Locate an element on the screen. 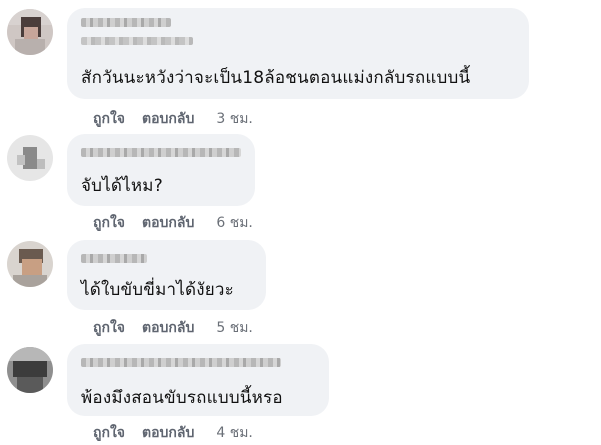 Image resolution: width=601 pixels, height=445 pixels. comment-actions: ถูกใจ ตอบกลับ 6 ชม. is located at coordinates (173, 223).